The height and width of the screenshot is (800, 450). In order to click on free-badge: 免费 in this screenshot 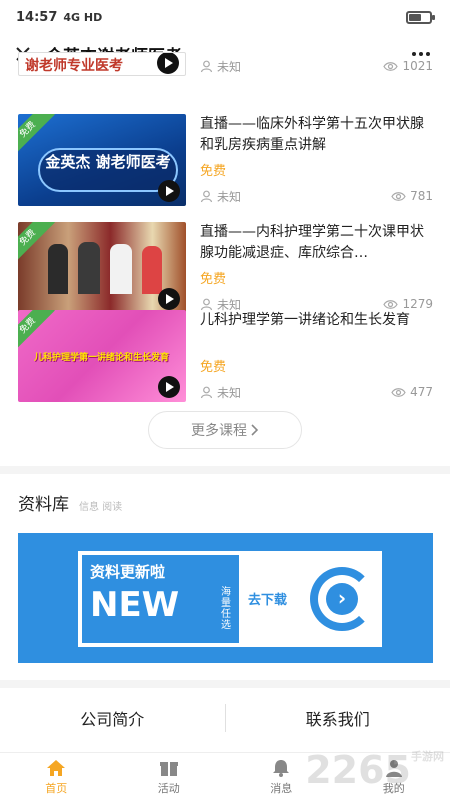, I will do `click(36, 331)`.